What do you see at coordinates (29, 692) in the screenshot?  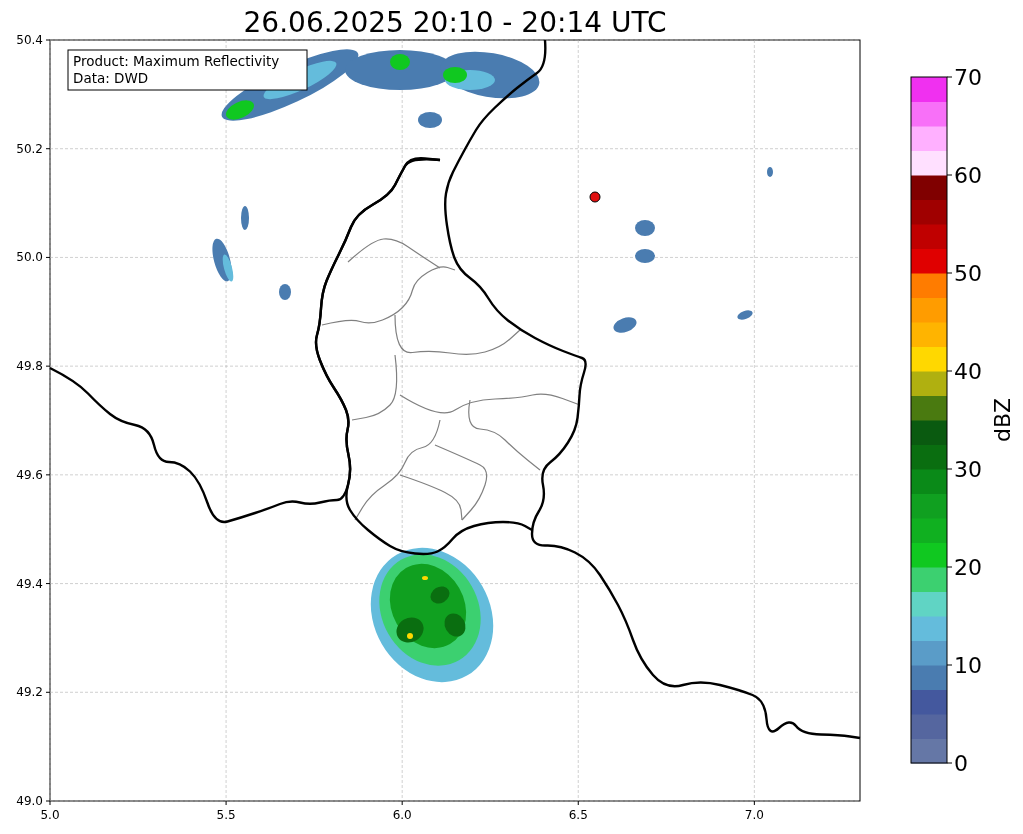 I see `y-tick-label: 49.2` at bounding box center [29, 692].